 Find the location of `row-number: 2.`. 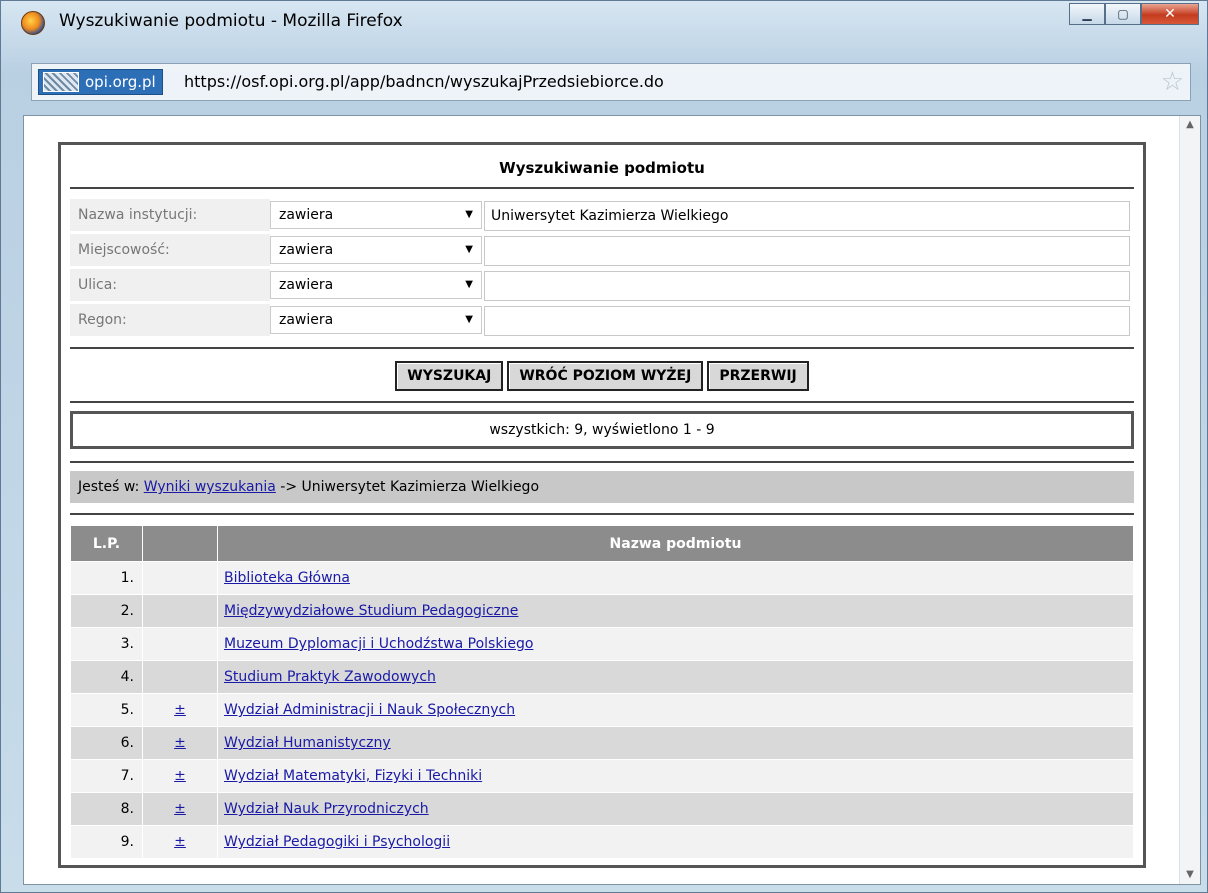

row-number: 2. is located at coordinates (106, 611).